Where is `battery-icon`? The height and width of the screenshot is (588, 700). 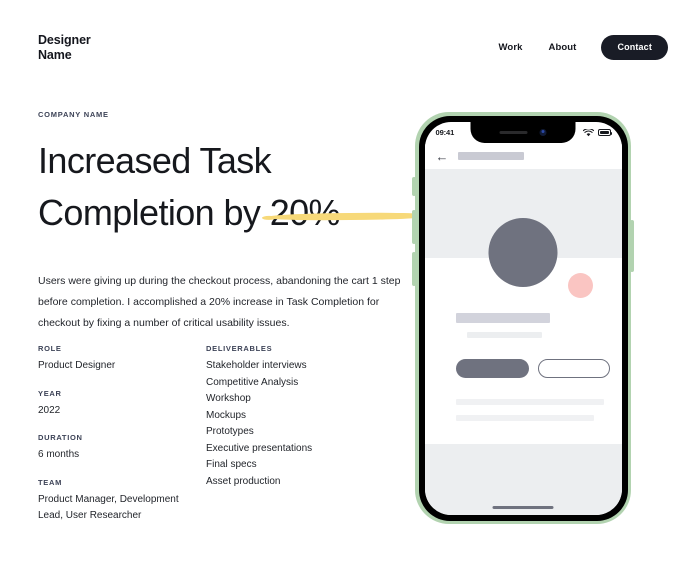 battery-icon is located at coordinates (604, 132).